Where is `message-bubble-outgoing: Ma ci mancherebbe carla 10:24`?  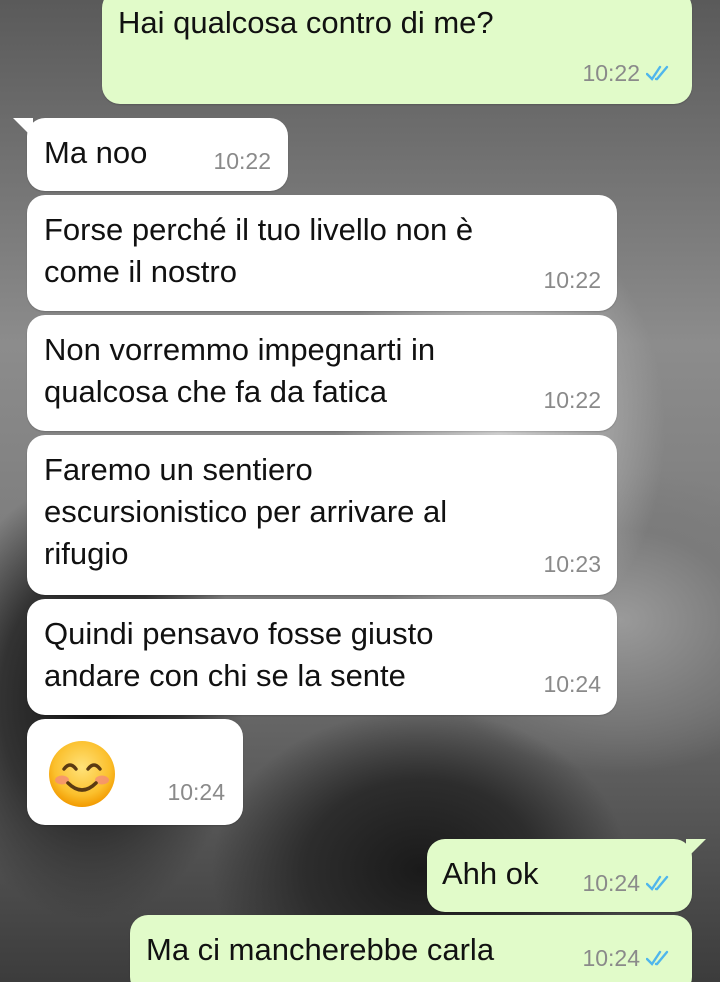
message-bubble-outgoing: Ma ci mancherebbe carla 10:24 is located at coordinates (411, 948).